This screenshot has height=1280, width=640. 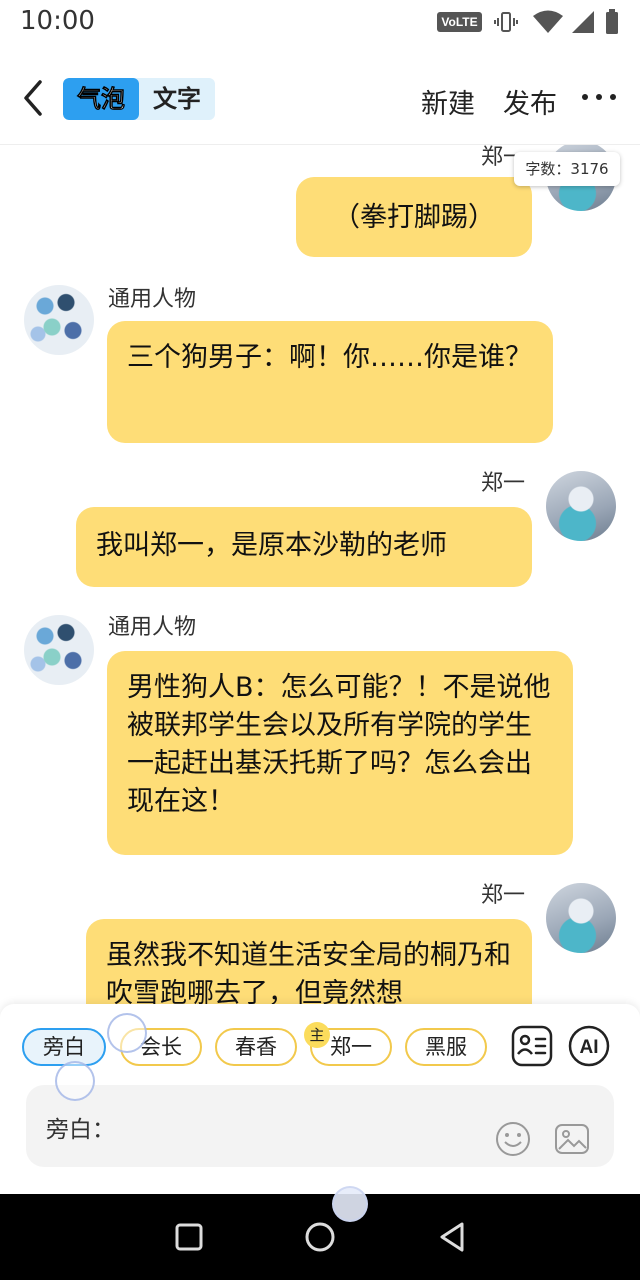 What do you see at coordinates (101, 99) in the screenshot?
I see `tab-bubble: 气泡` at bounding box center [101, 99].